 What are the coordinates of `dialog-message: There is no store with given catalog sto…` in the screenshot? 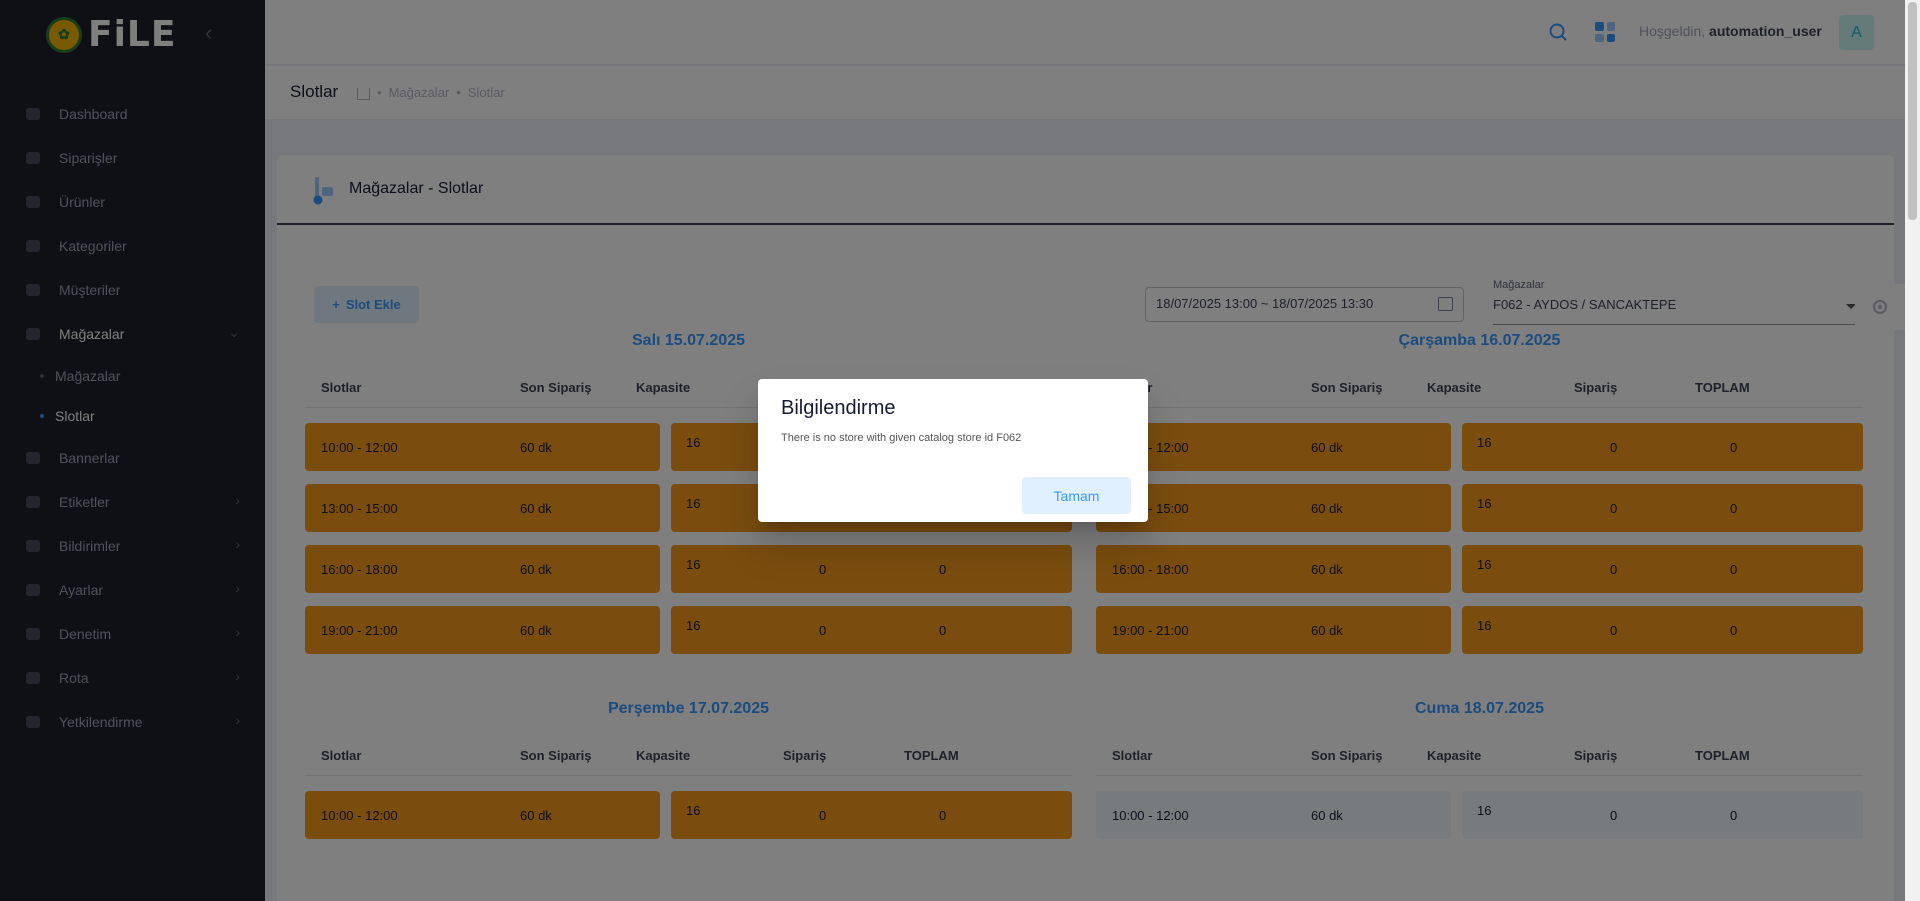 It's located at (901, 438).